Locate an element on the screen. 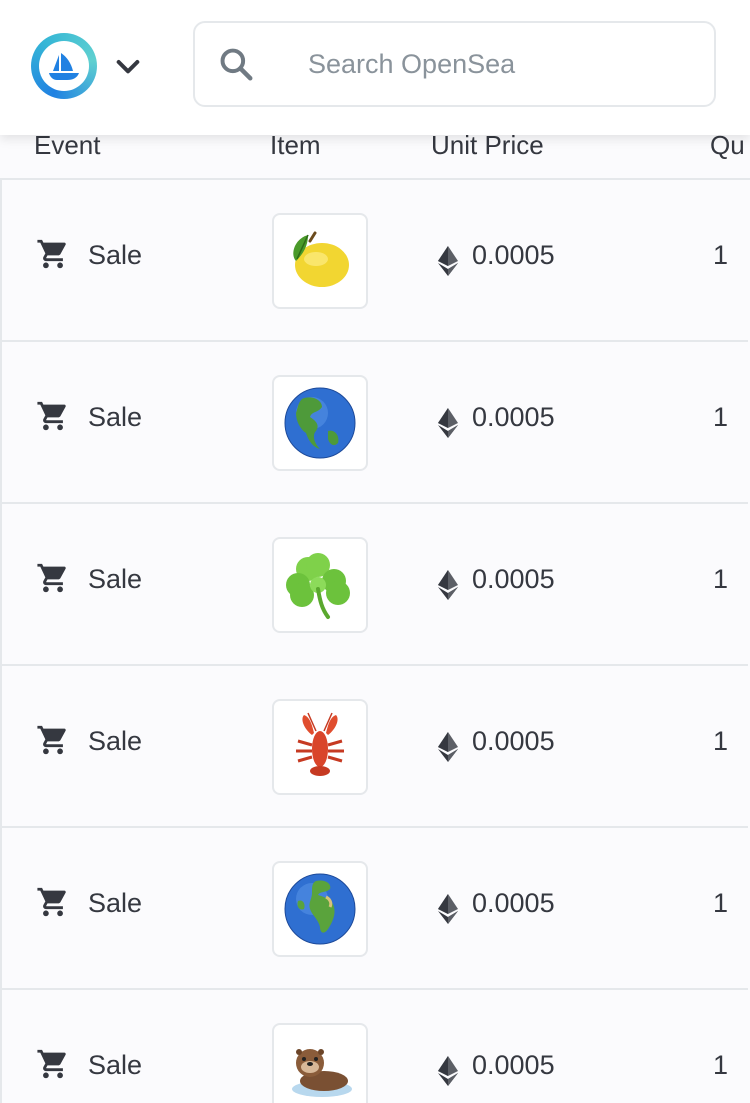 This screenshot has width=750, height=1103. globe-europe-africa-icon is located at coordinates (320, 909).